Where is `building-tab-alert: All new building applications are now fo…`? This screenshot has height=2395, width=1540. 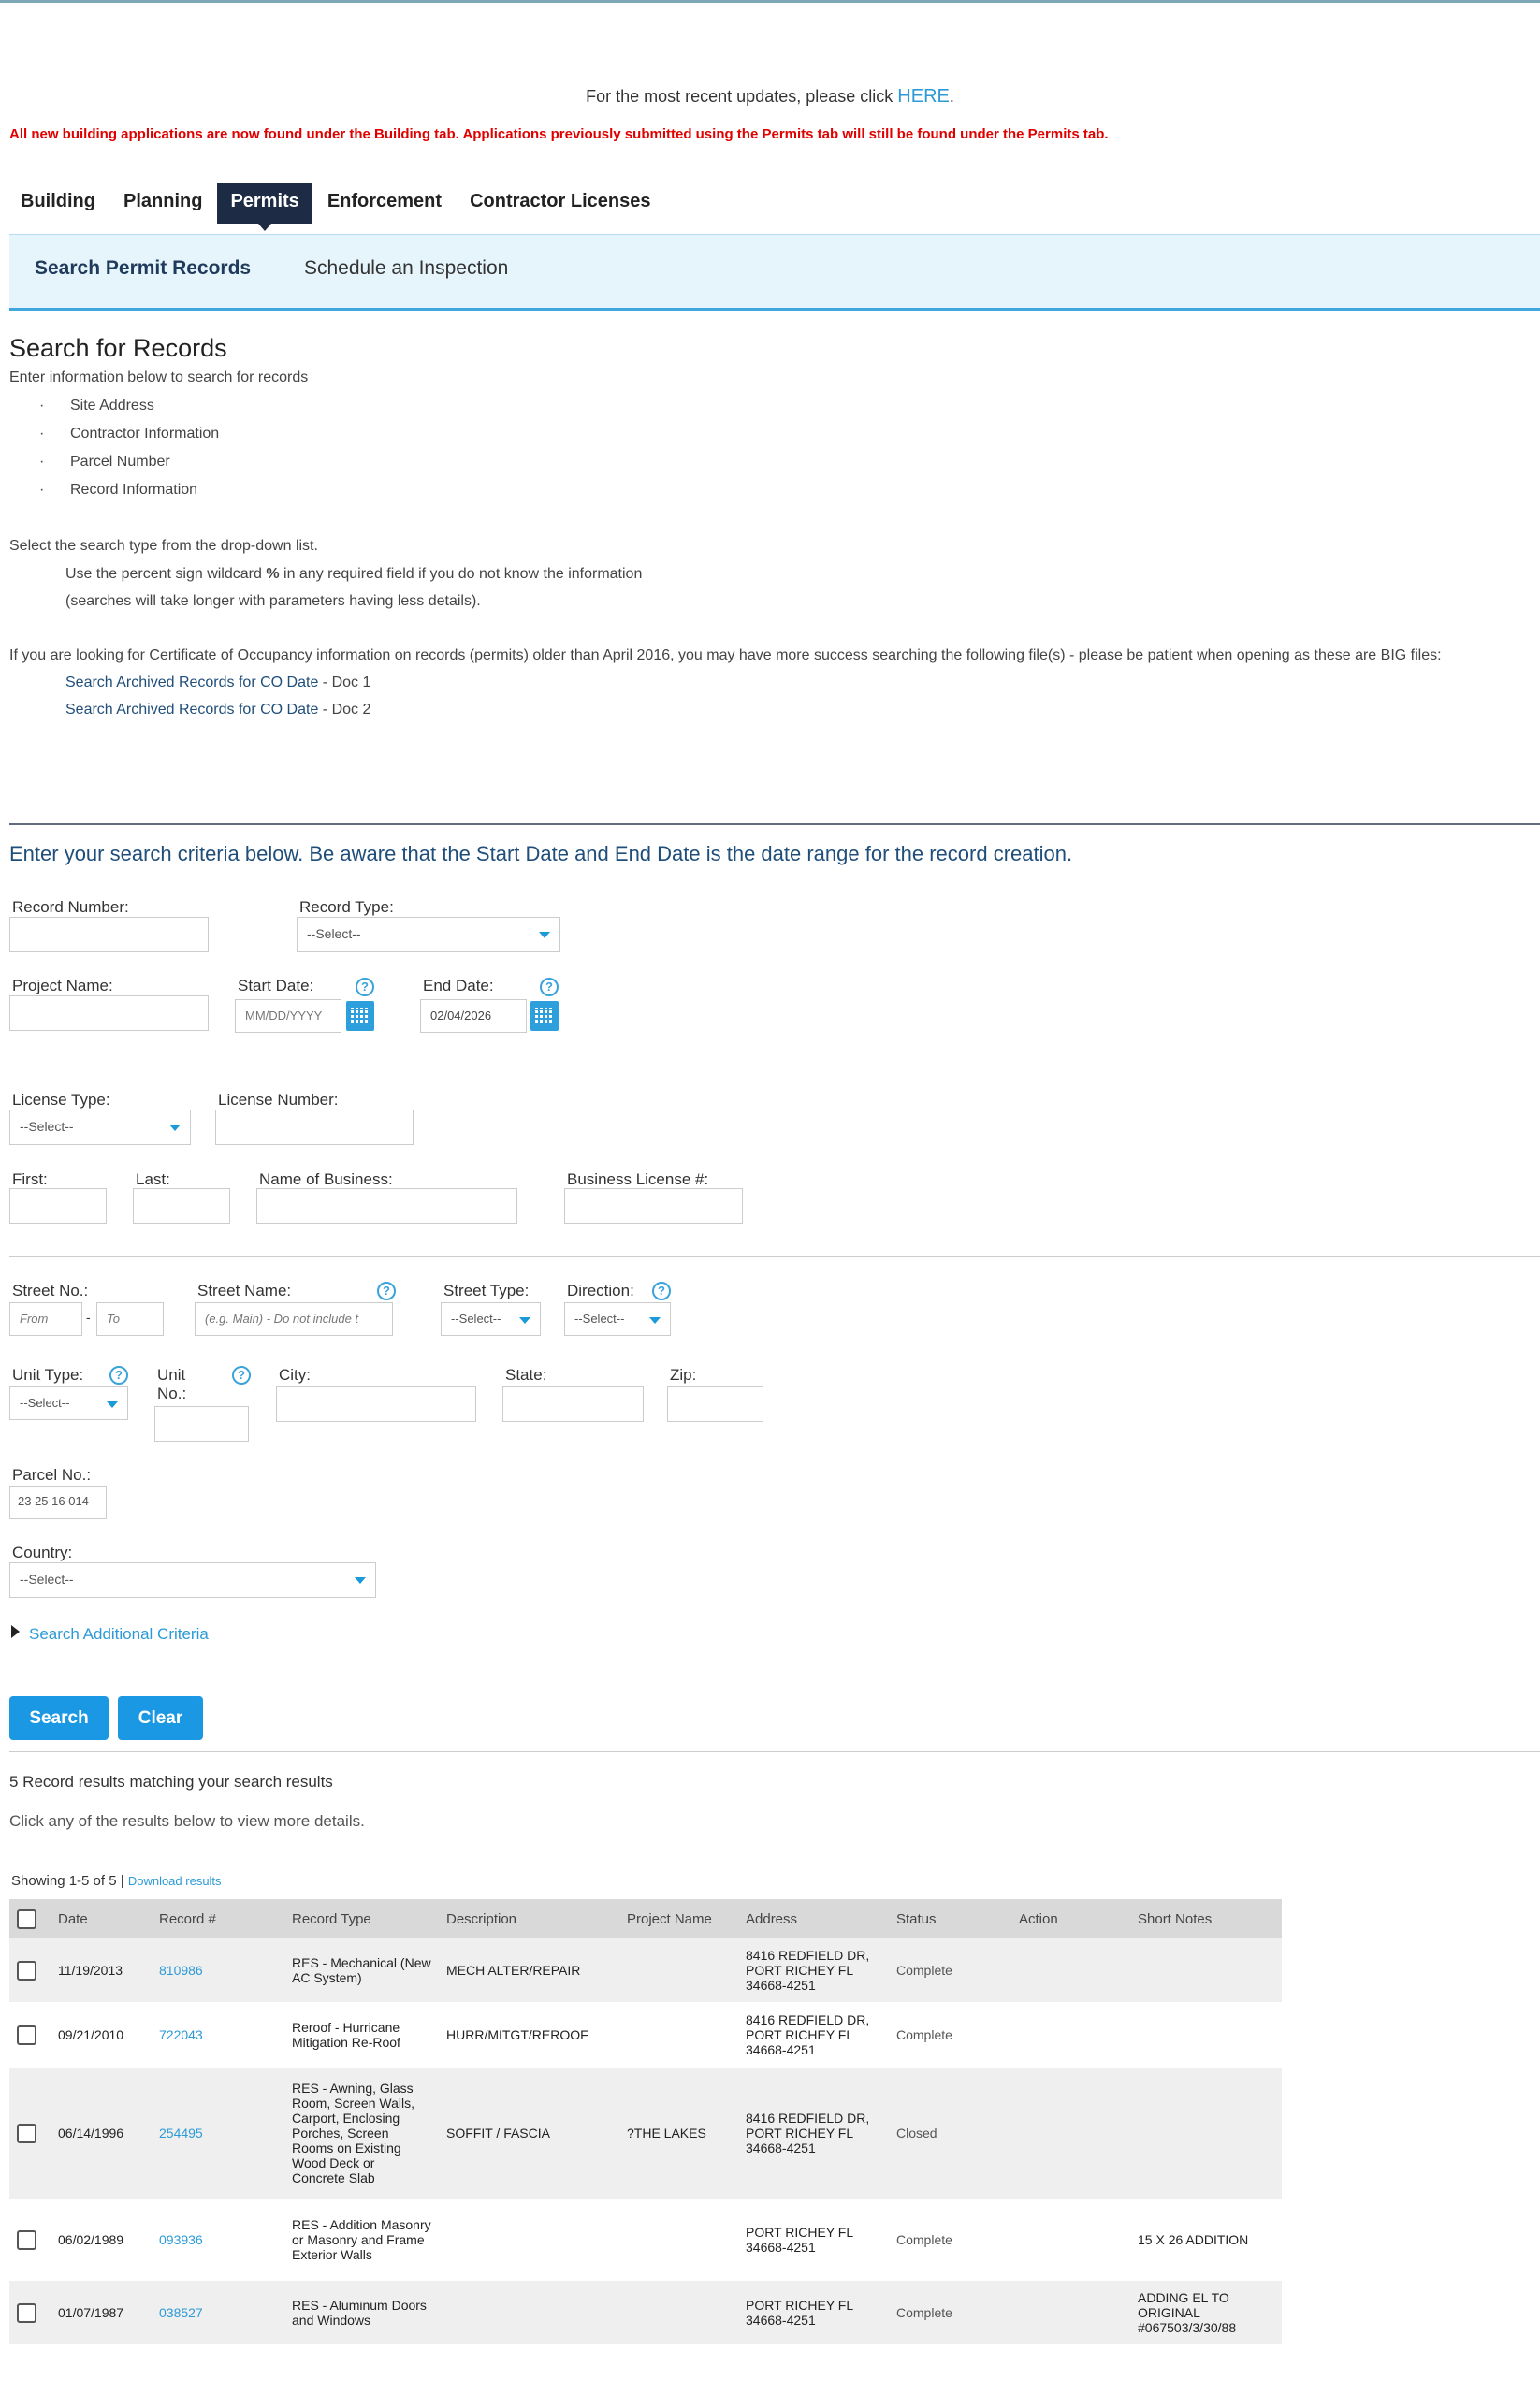
building-tab-alert: All new building applications are now fo… is located at coordinates (559, 134).